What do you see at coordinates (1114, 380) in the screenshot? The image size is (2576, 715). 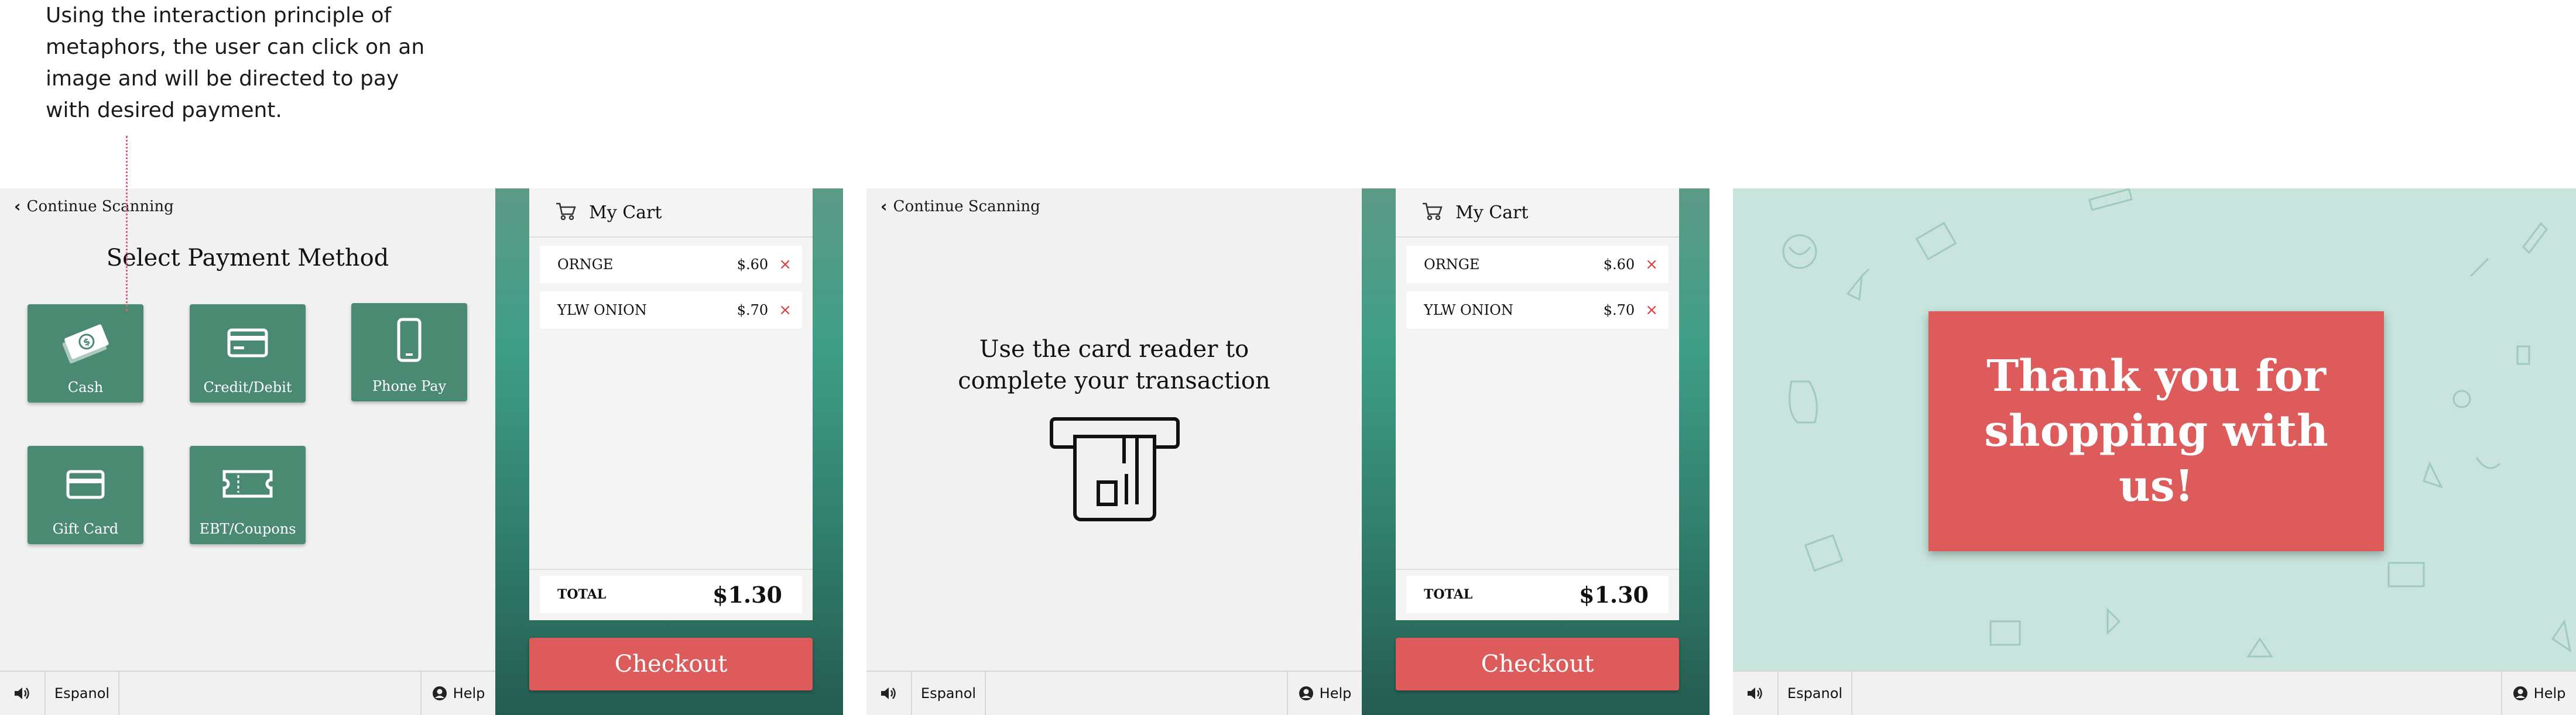 I see `message-line: complete your transaction` at bounding box center [1114, 380].